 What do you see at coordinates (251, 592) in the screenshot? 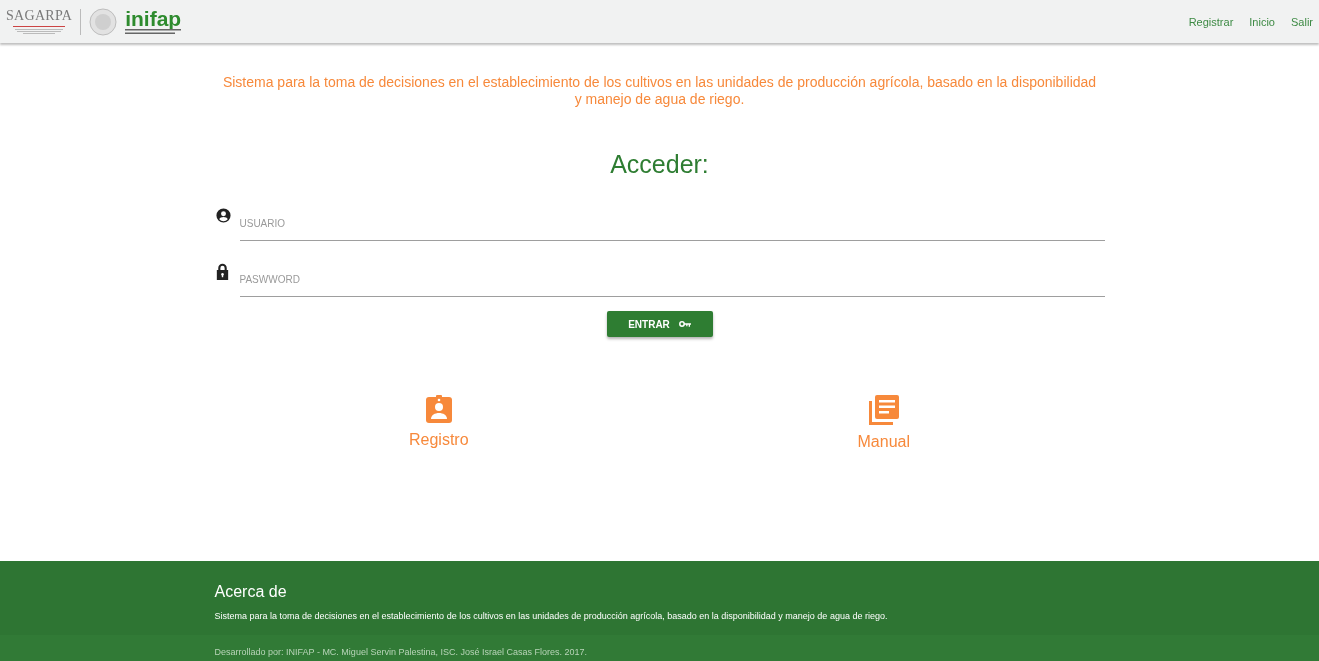
I see `footer-title: Acerca de` at bounding box center [251, 592].